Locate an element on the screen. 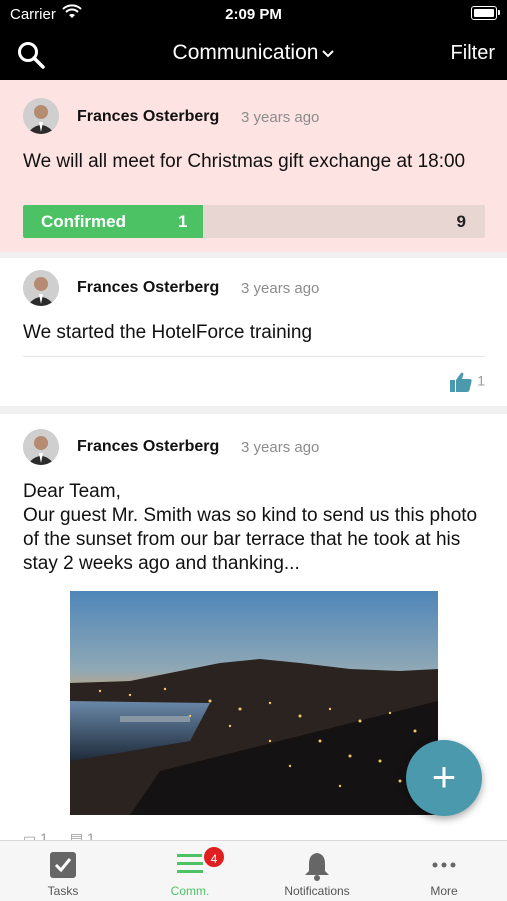 This screenshot has height=901, width=507. post-text-line: Dear Team, is located at coordinates (72, 491).